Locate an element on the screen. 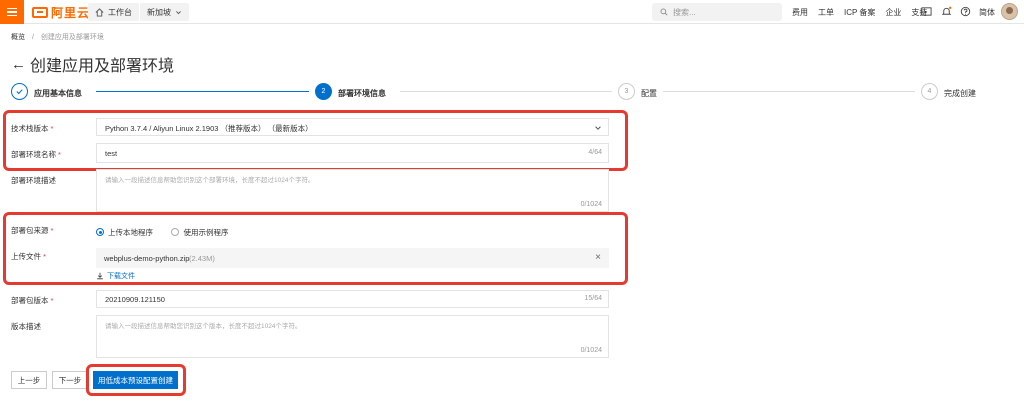 This screenshot has height=418, width=1024. region-selector: 新加坡 is located at coordinates (164, 12).